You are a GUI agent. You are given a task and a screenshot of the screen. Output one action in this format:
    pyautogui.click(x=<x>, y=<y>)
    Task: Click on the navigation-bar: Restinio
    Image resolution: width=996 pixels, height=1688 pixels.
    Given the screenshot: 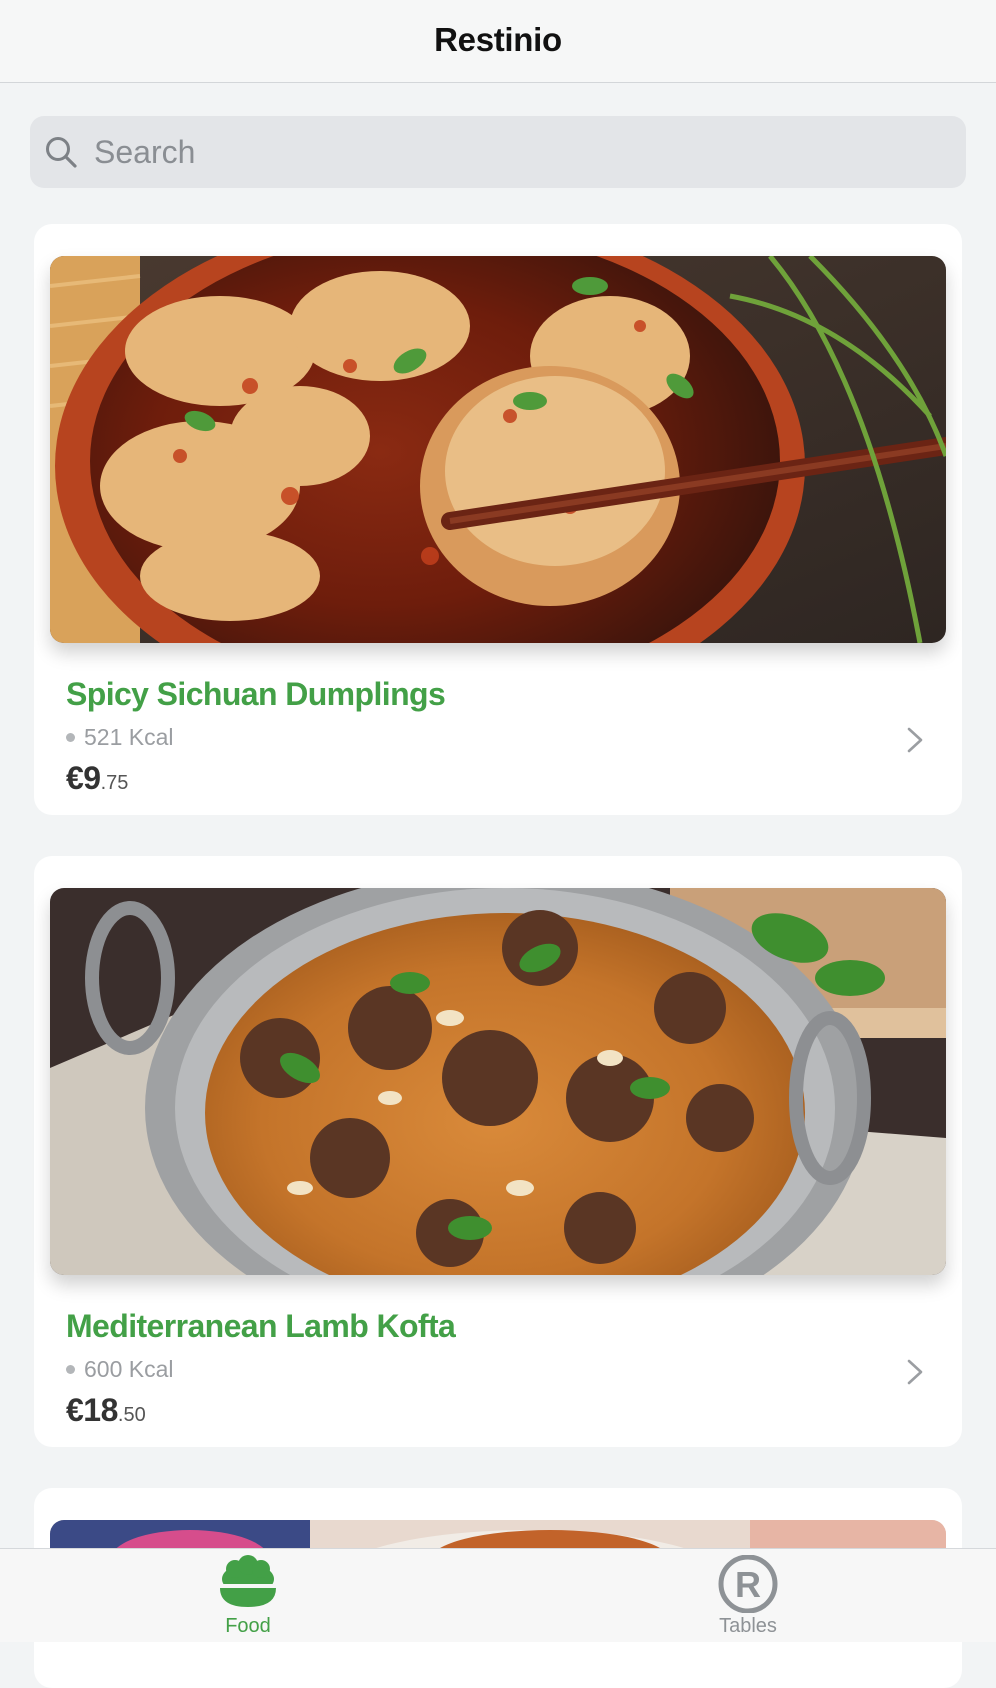 What is the action you would take?
    pyautogui.click(x=498, y=41)
    